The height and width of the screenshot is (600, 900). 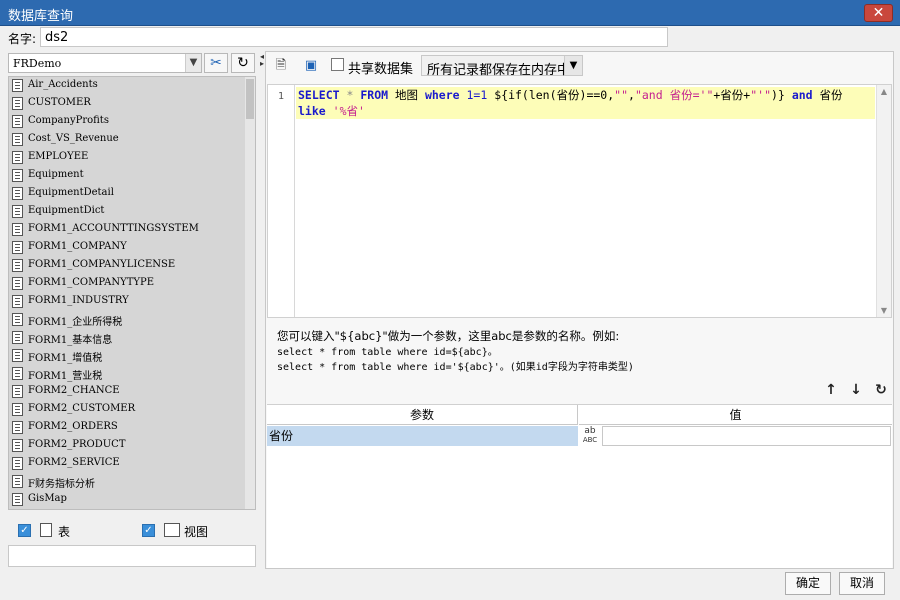 What do you see at coordinates (250, 99) in the screenshot?
I see `scrollbar-thumb` at bounding box center [250, 99].